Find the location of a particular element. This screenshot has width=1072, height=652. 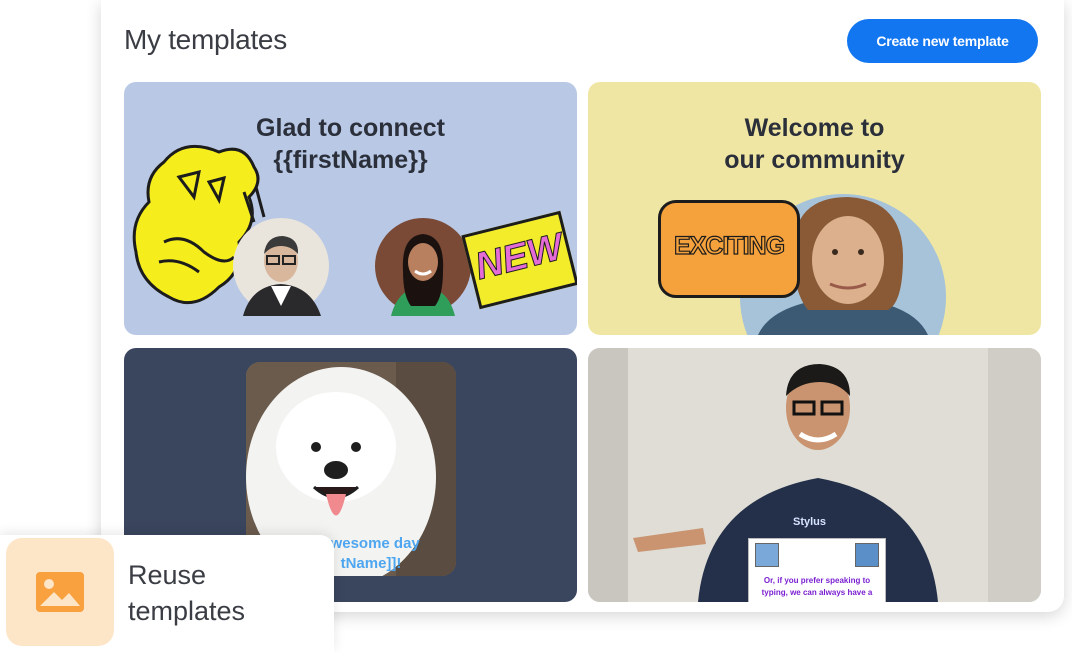

create-new-template-button: Create new template is located at coordinates (942, 41).